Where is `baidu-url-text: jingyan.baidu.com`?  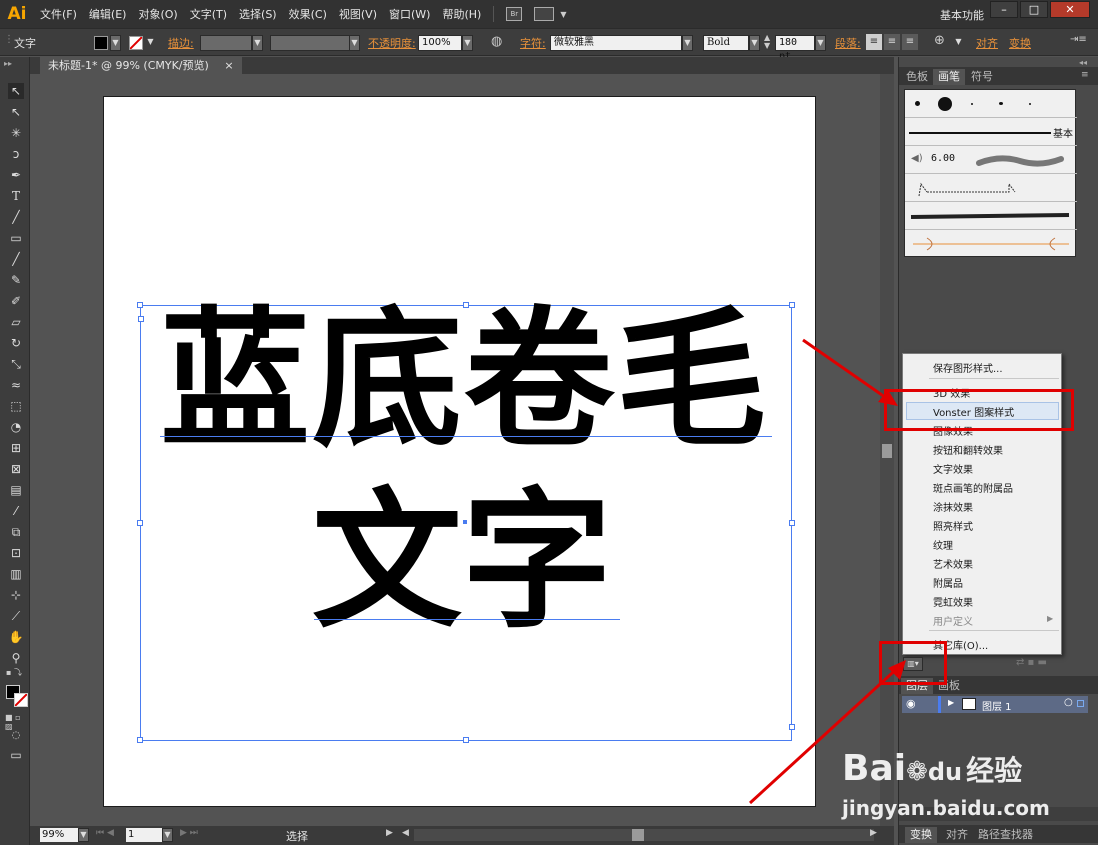 baidu-url-text: jingyan.baidu.com is located at coordinates (946, 808).